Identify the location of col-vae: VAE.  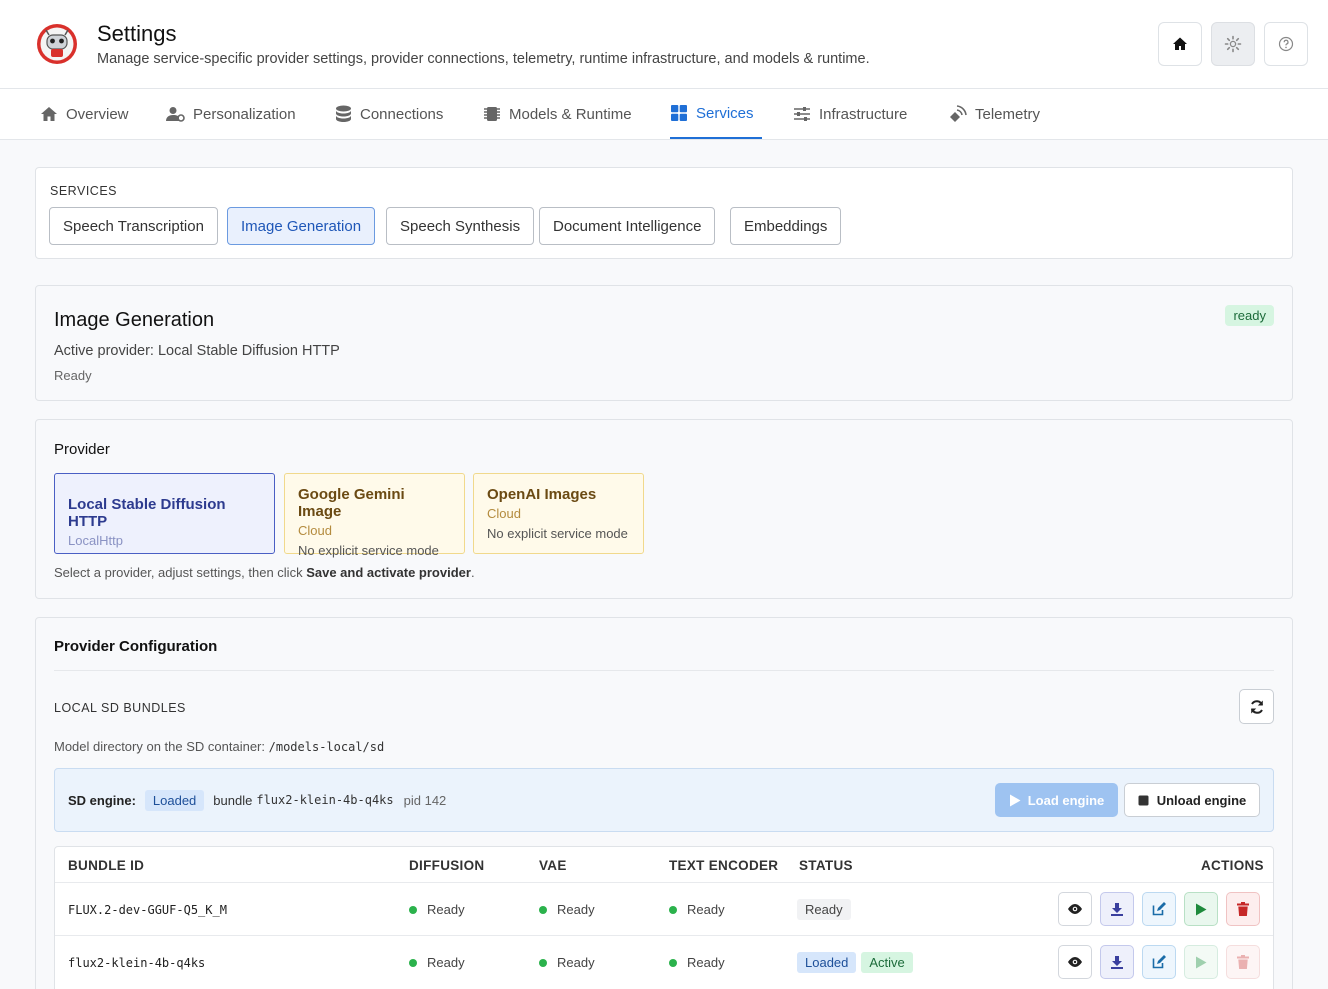
(553, 865).